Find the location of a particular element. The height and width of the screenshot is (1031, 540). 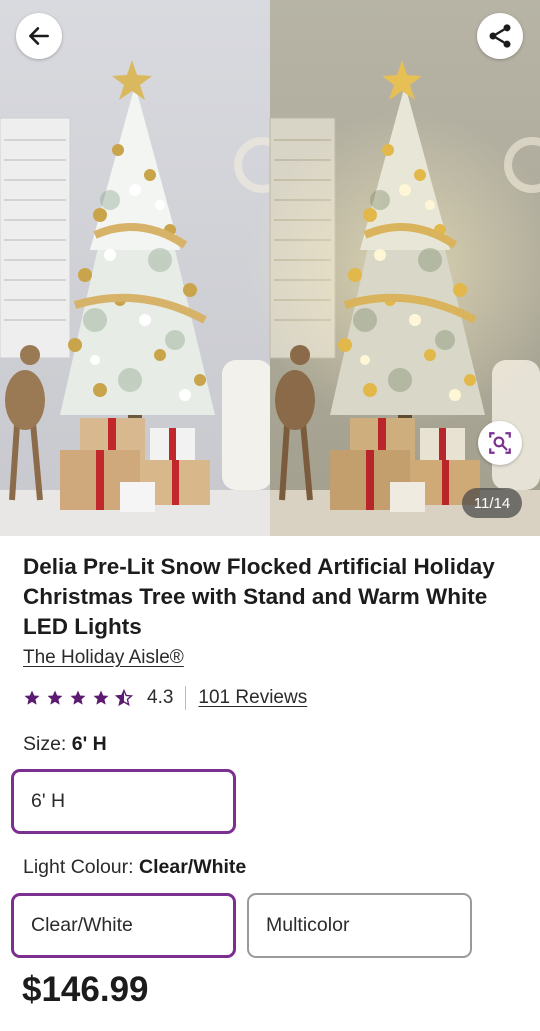

size-label: Size: 6' H is located at coordinates (65, 744).